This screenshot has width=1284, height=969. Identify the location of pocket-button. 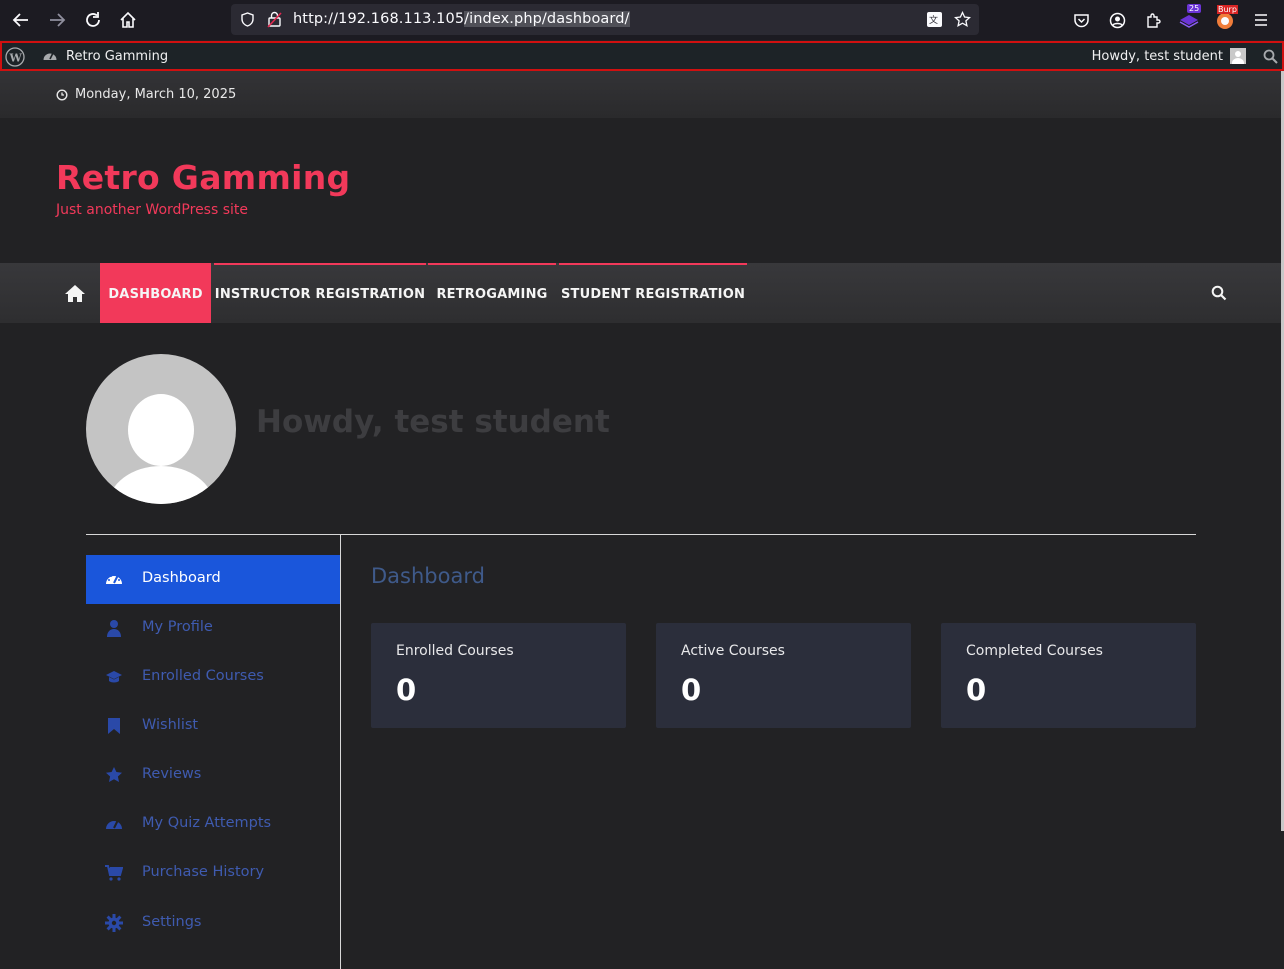
(1081, 20).